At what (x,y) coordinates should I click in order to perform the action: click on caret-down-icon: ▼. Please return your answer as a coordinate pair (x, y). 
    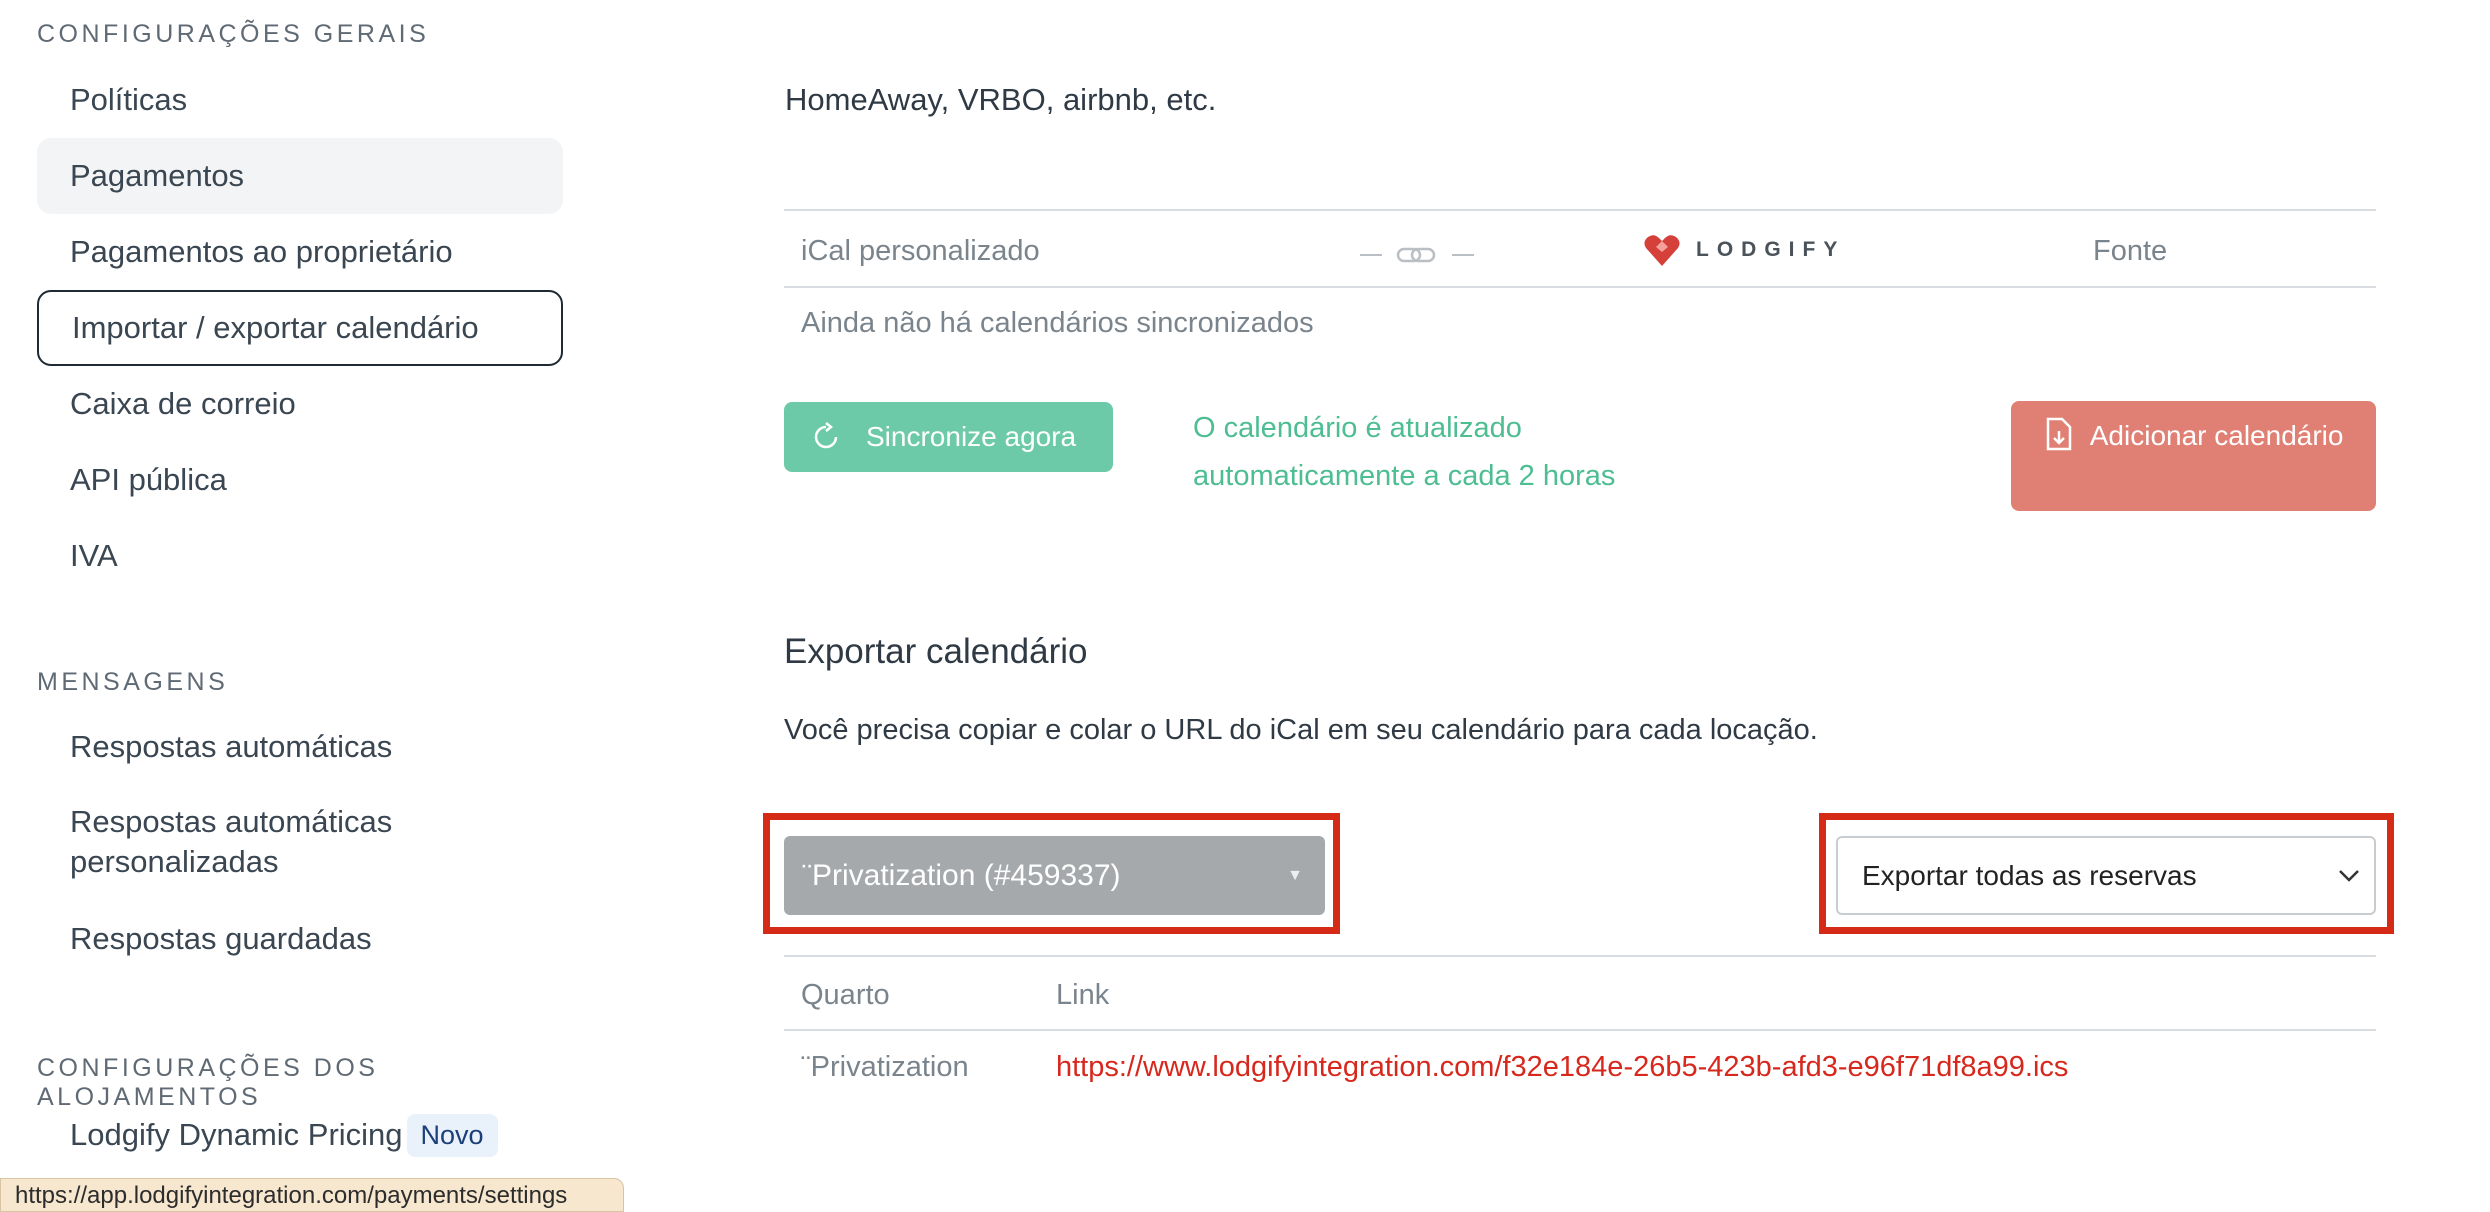
    Looking at the image, I should click on (1295, 875).